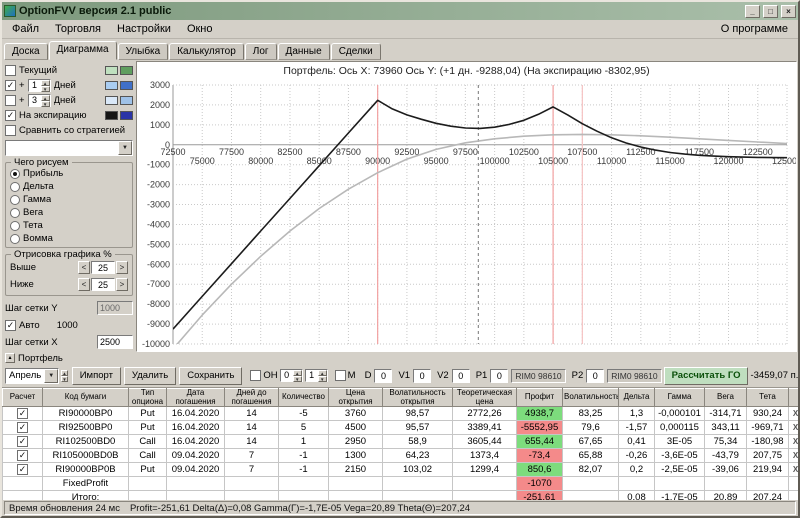  Describe the element at coordinates (256, 375) in the screenshot. I see `oh-checkbox` at that location.